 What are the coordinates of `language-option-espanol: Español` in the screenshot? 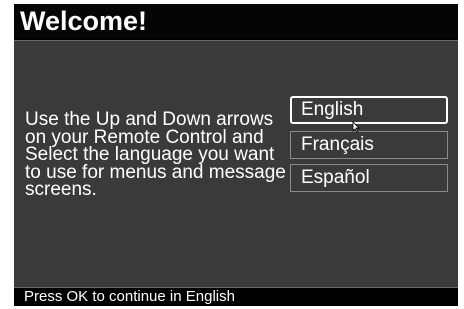 It's located at (369, 178).